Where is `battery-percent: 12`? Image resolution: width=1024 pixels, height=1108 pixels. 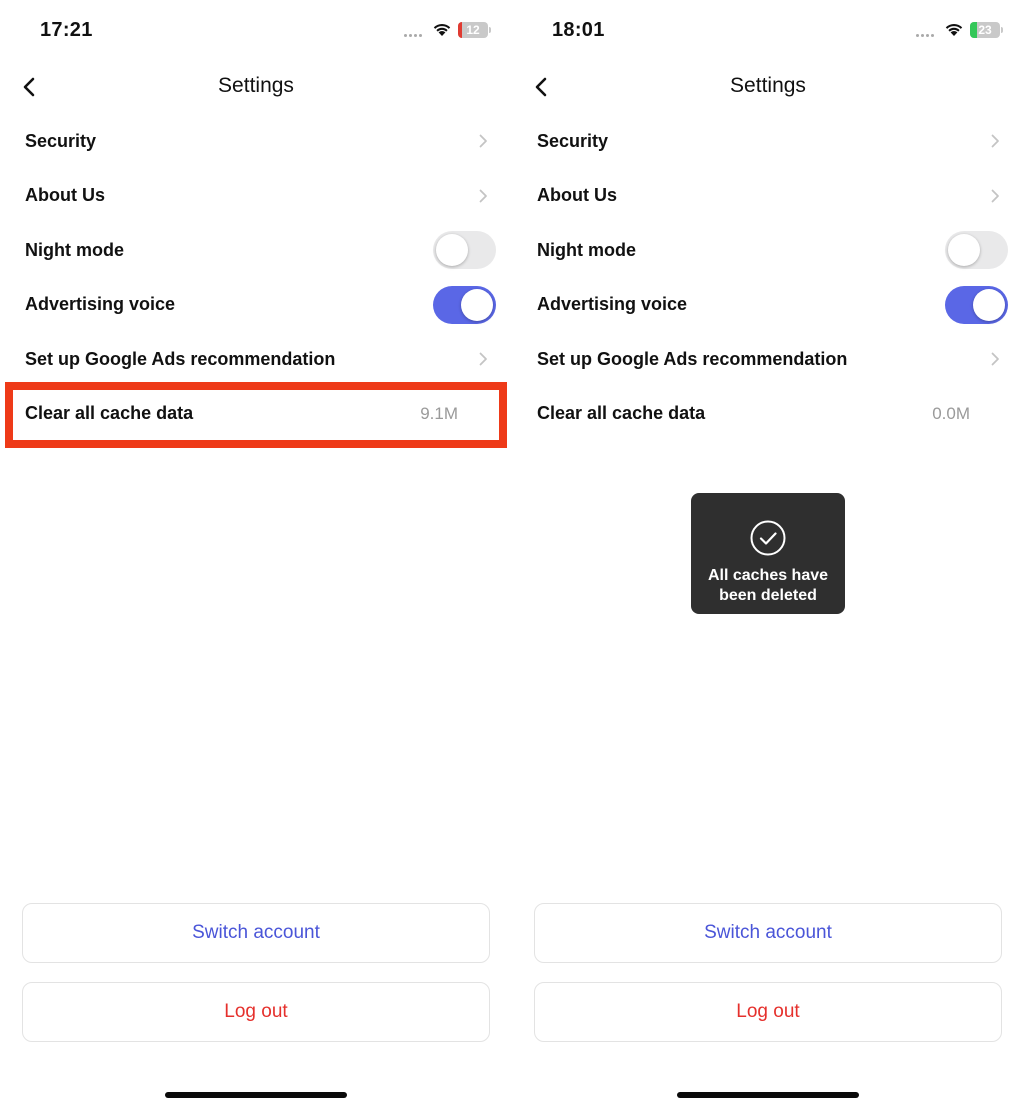
battery-percent: 12 is located at coordinates (473, 30).